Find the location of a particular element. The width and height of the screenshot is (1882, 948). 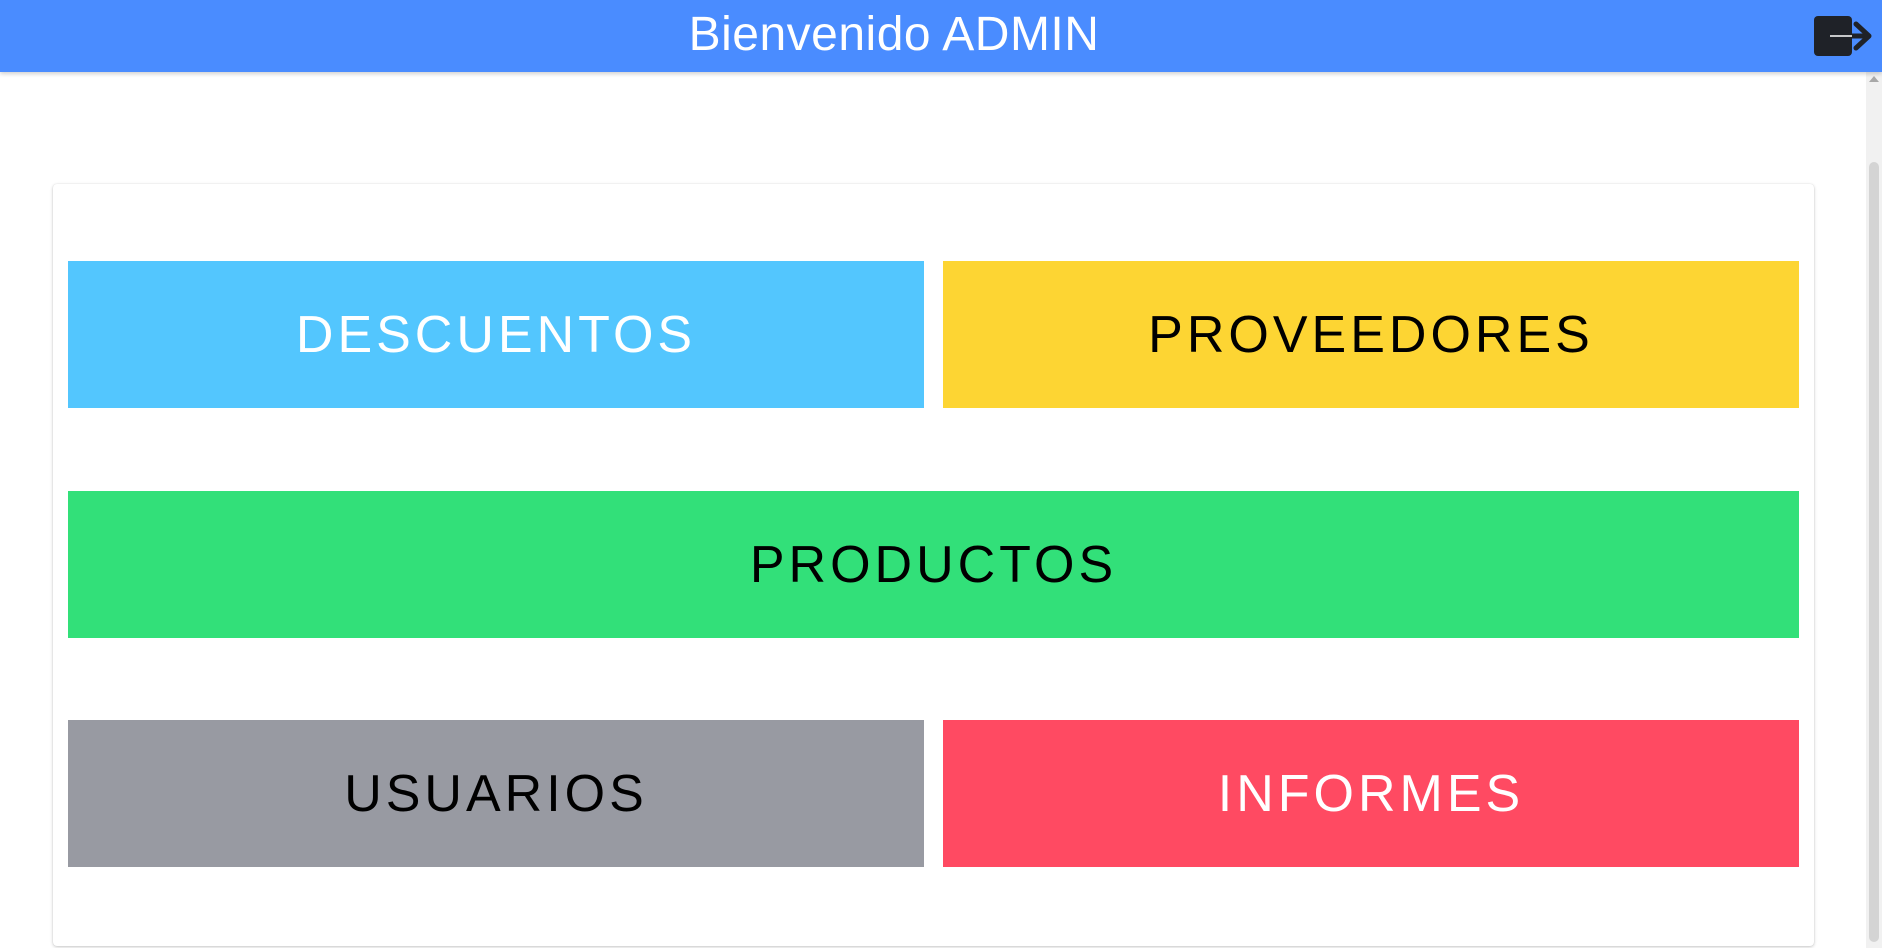

scroll-thumb is located at coordinates (1874, 552).